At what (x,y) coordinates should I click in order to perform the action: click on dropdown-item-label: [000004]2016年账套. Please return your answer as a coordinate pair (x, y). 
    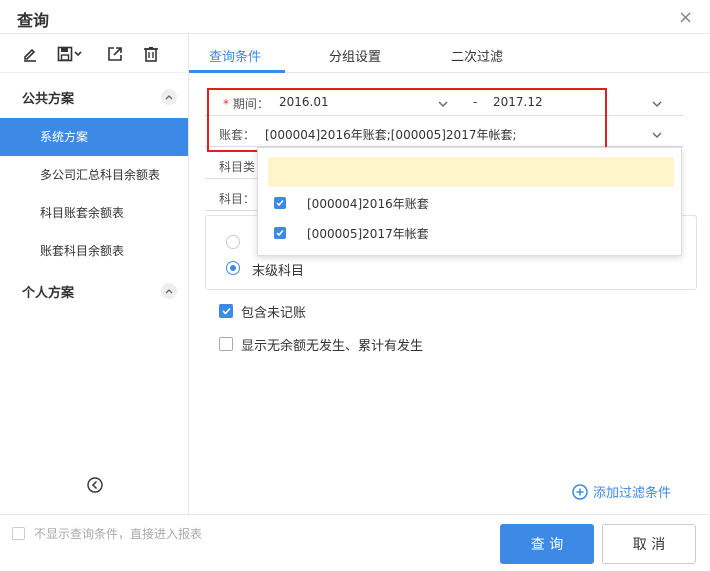
    Looking at the image, I should click on (368, 203).